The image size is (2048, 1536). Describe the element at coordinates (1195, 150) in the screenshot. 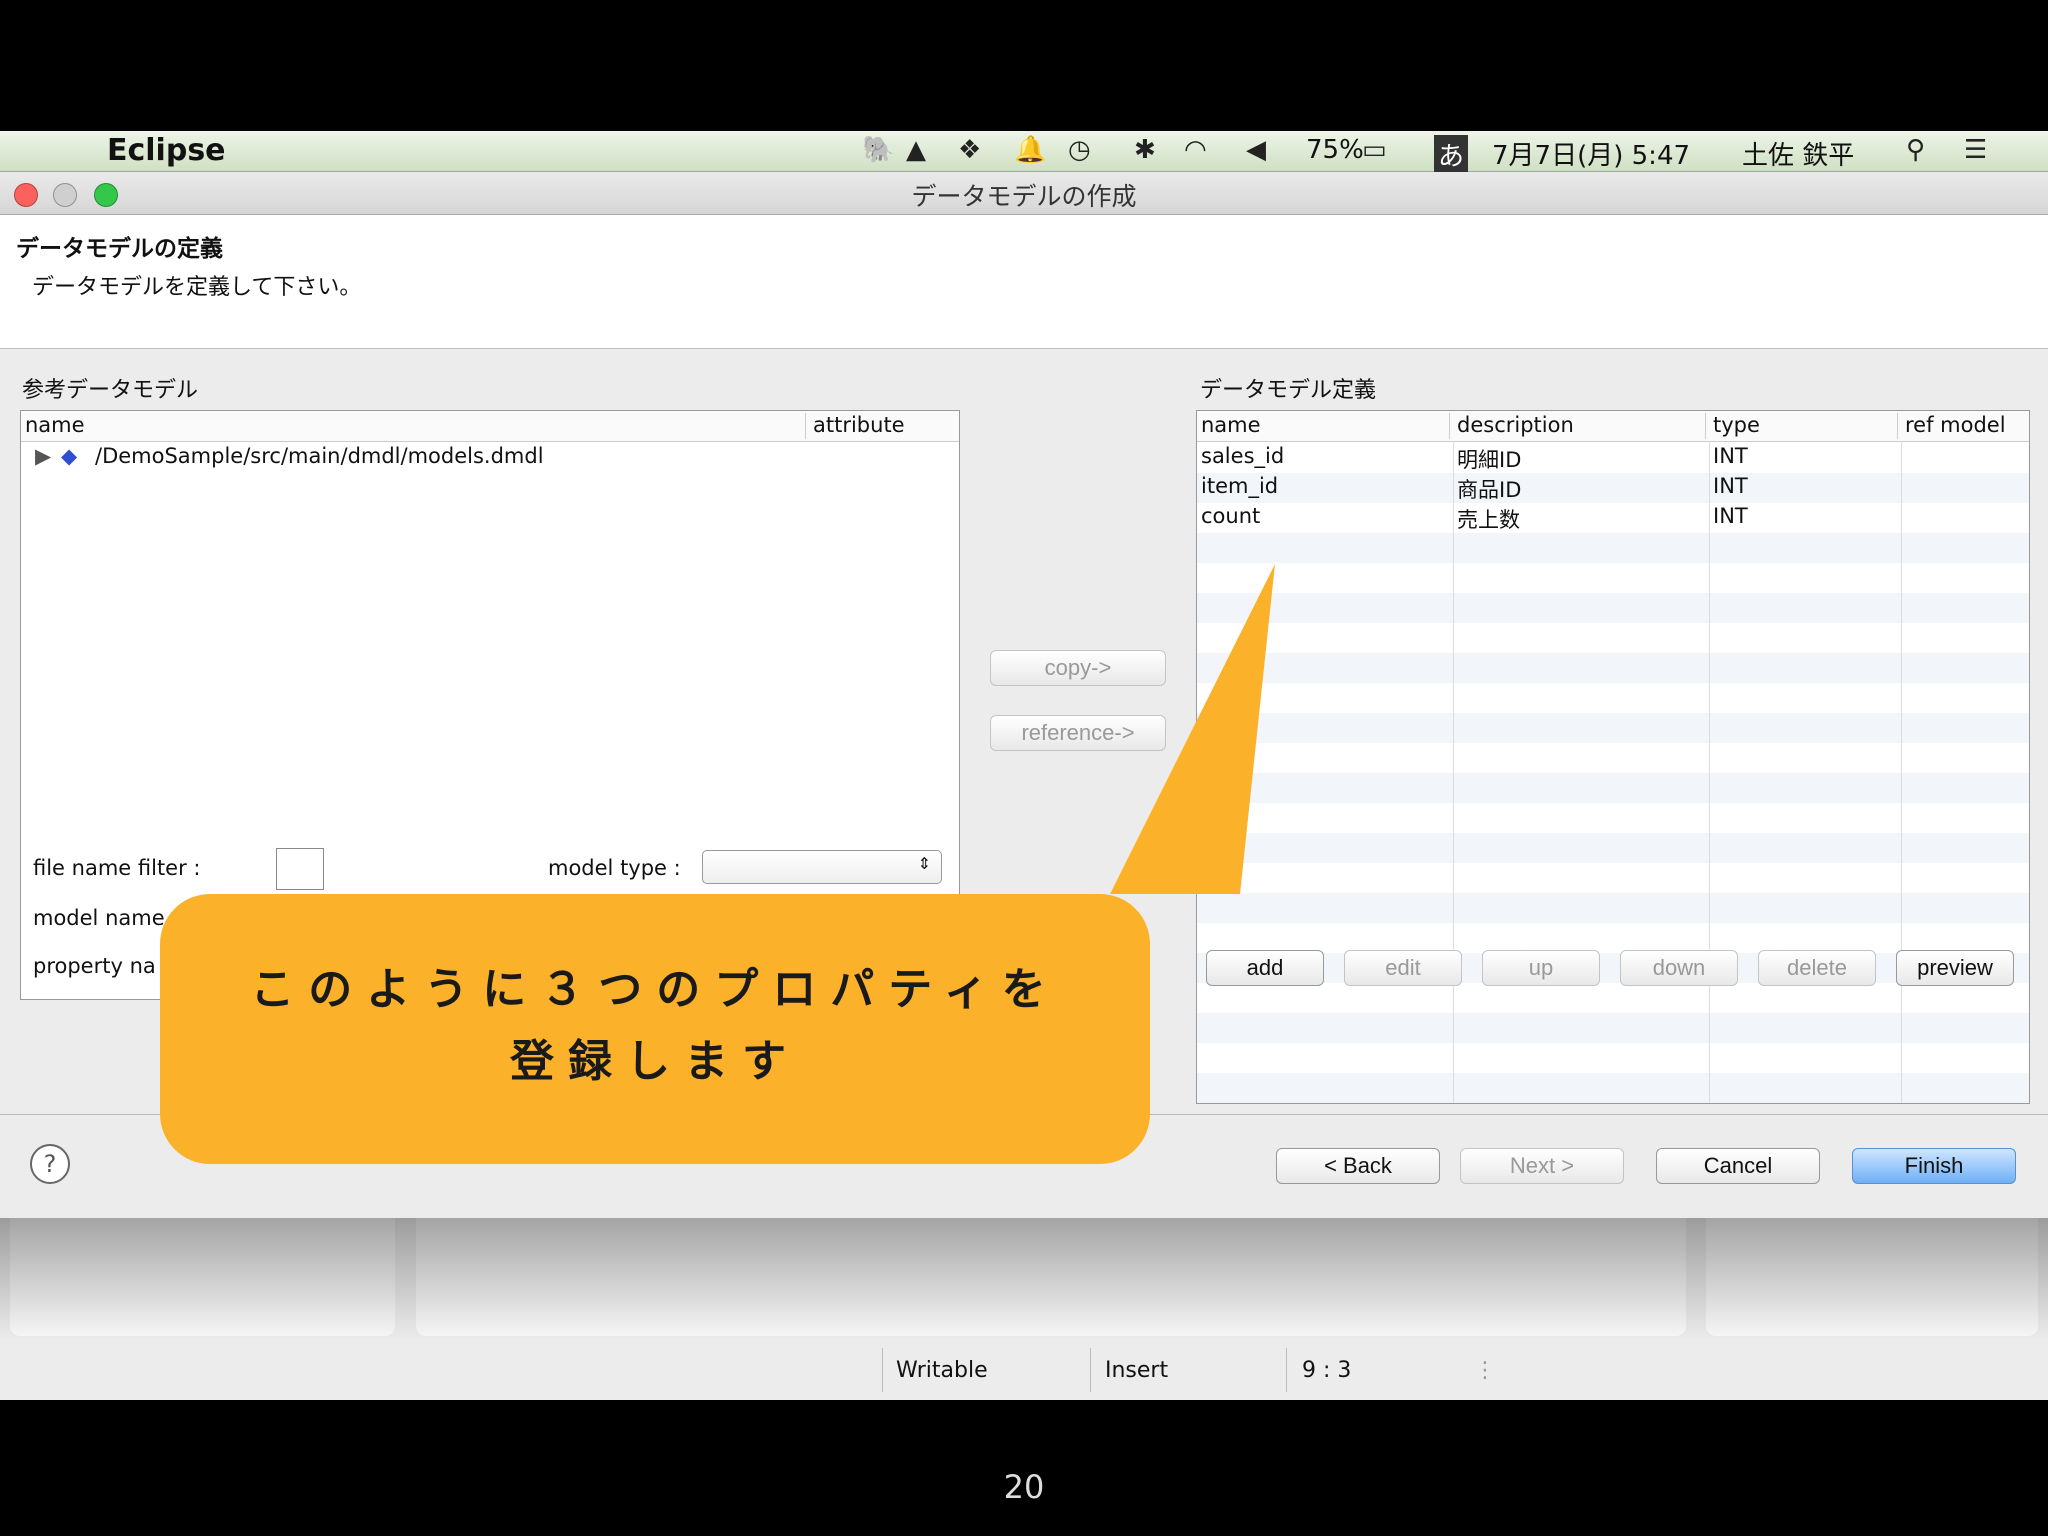

I see `wifi-icon: ◠` at that location.